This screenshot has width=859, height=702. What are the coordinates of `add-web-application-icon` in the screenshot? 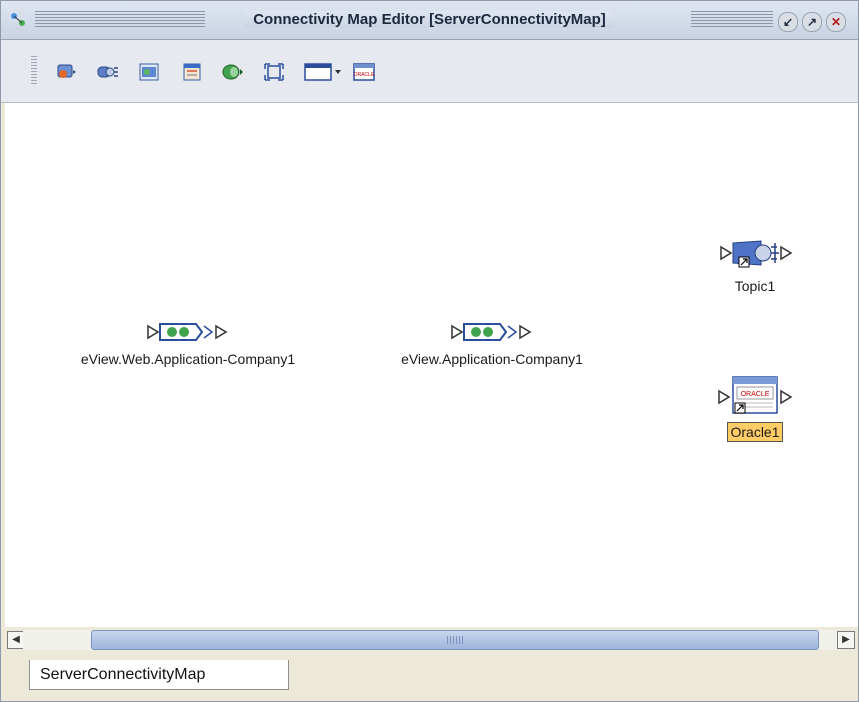 It's located at (66, 72).